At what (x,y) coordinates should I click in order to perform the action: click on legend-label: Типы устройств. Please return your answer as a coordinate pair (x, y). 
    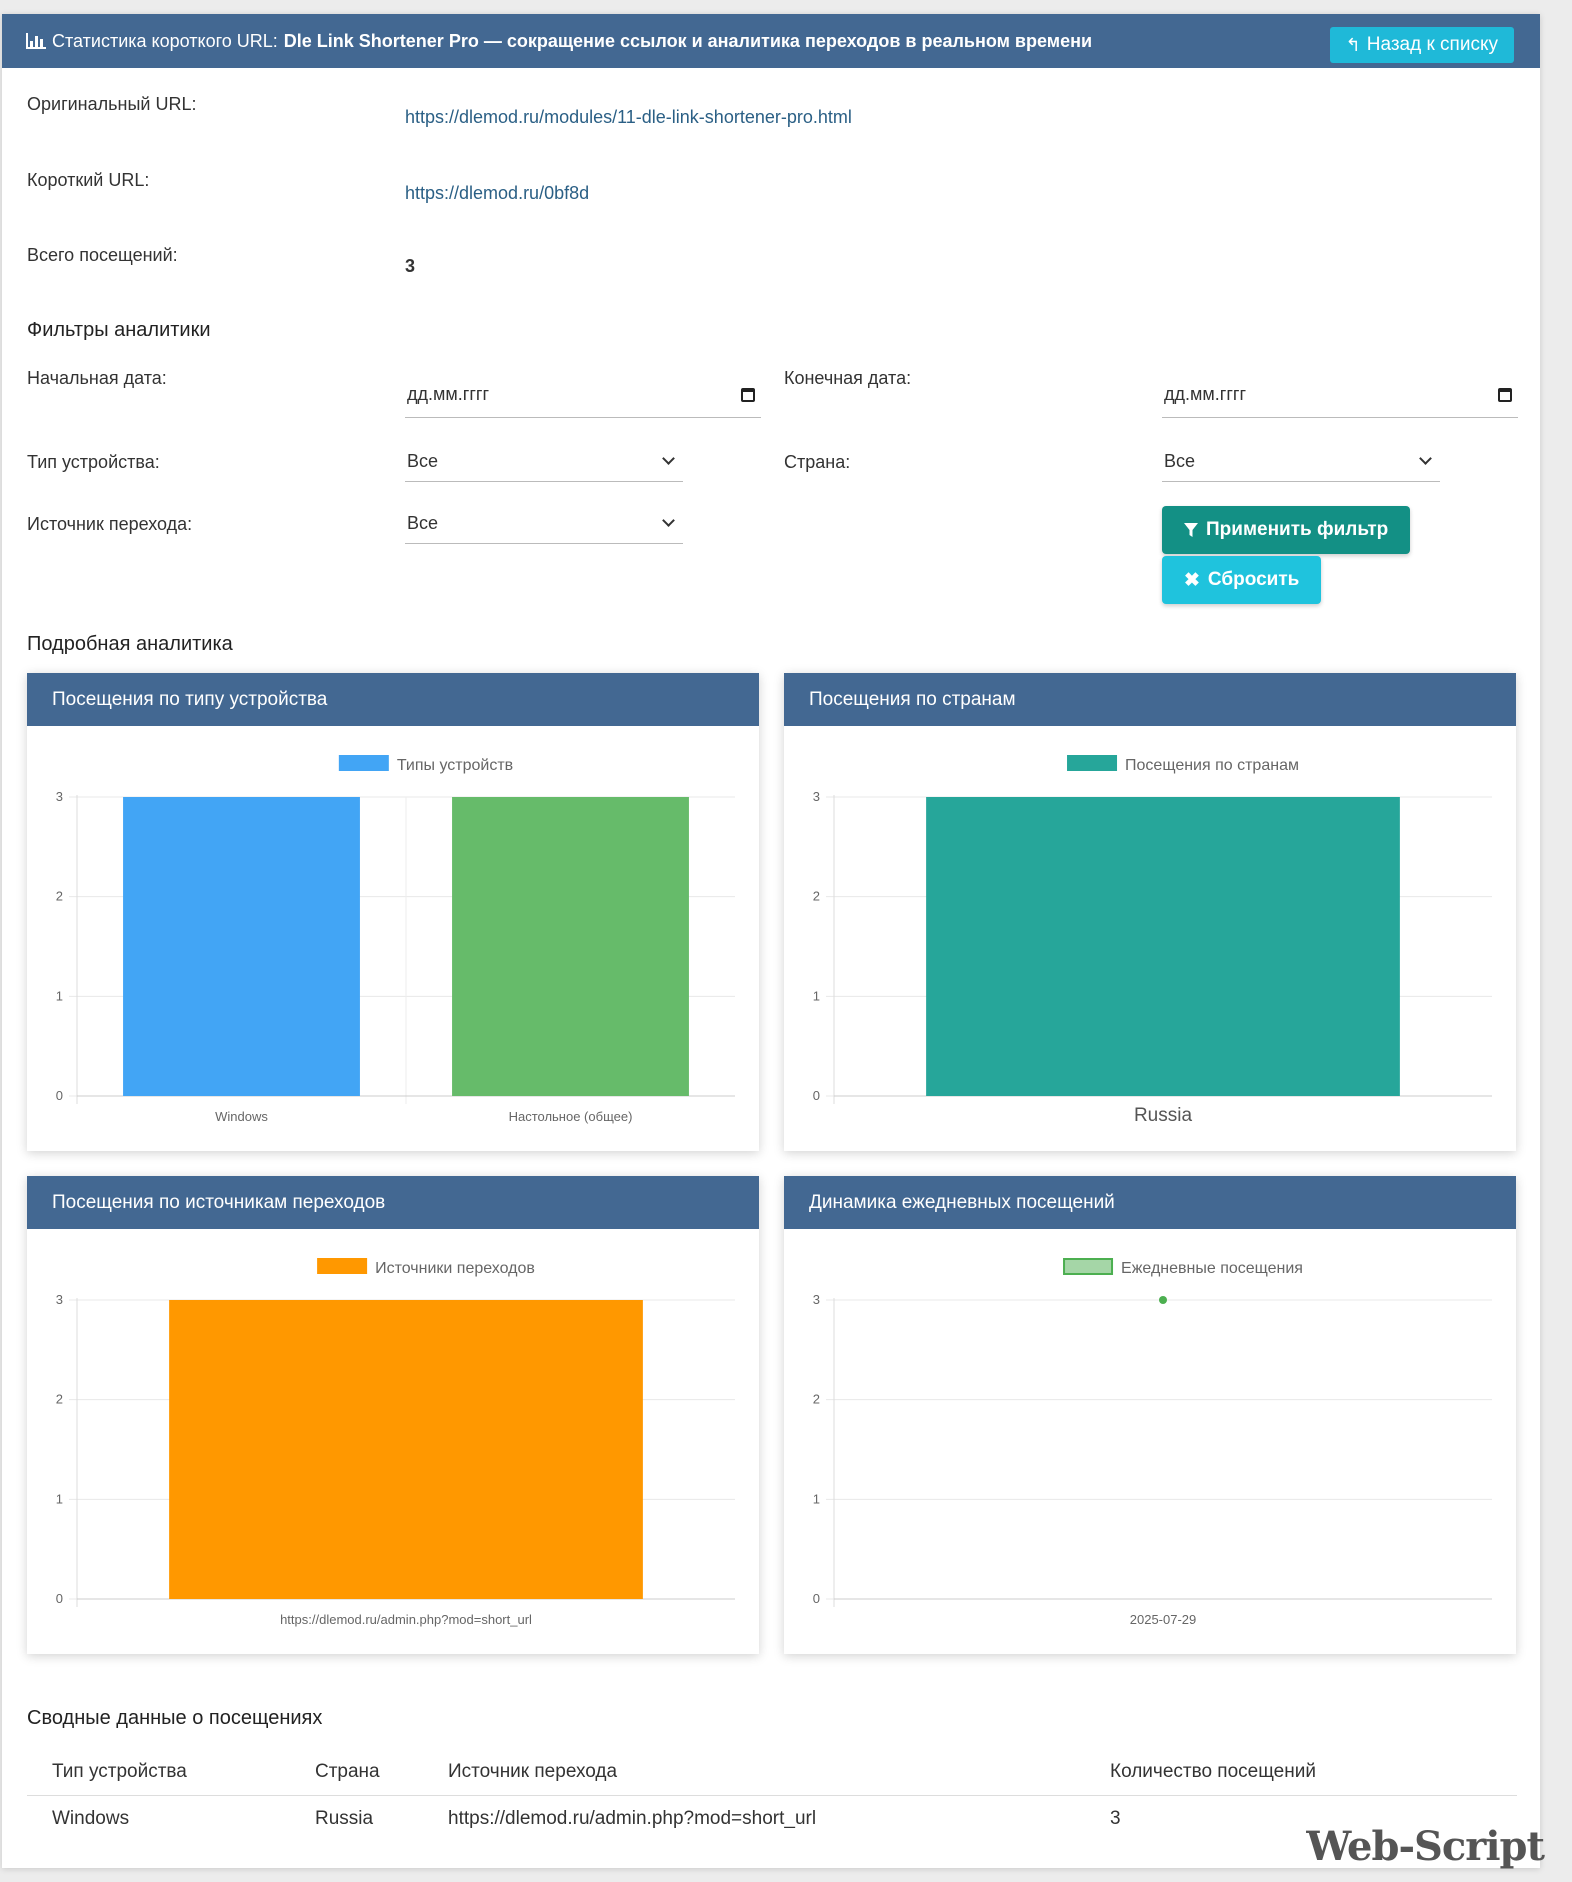
    Looking at the image, I should click on (455, 765).